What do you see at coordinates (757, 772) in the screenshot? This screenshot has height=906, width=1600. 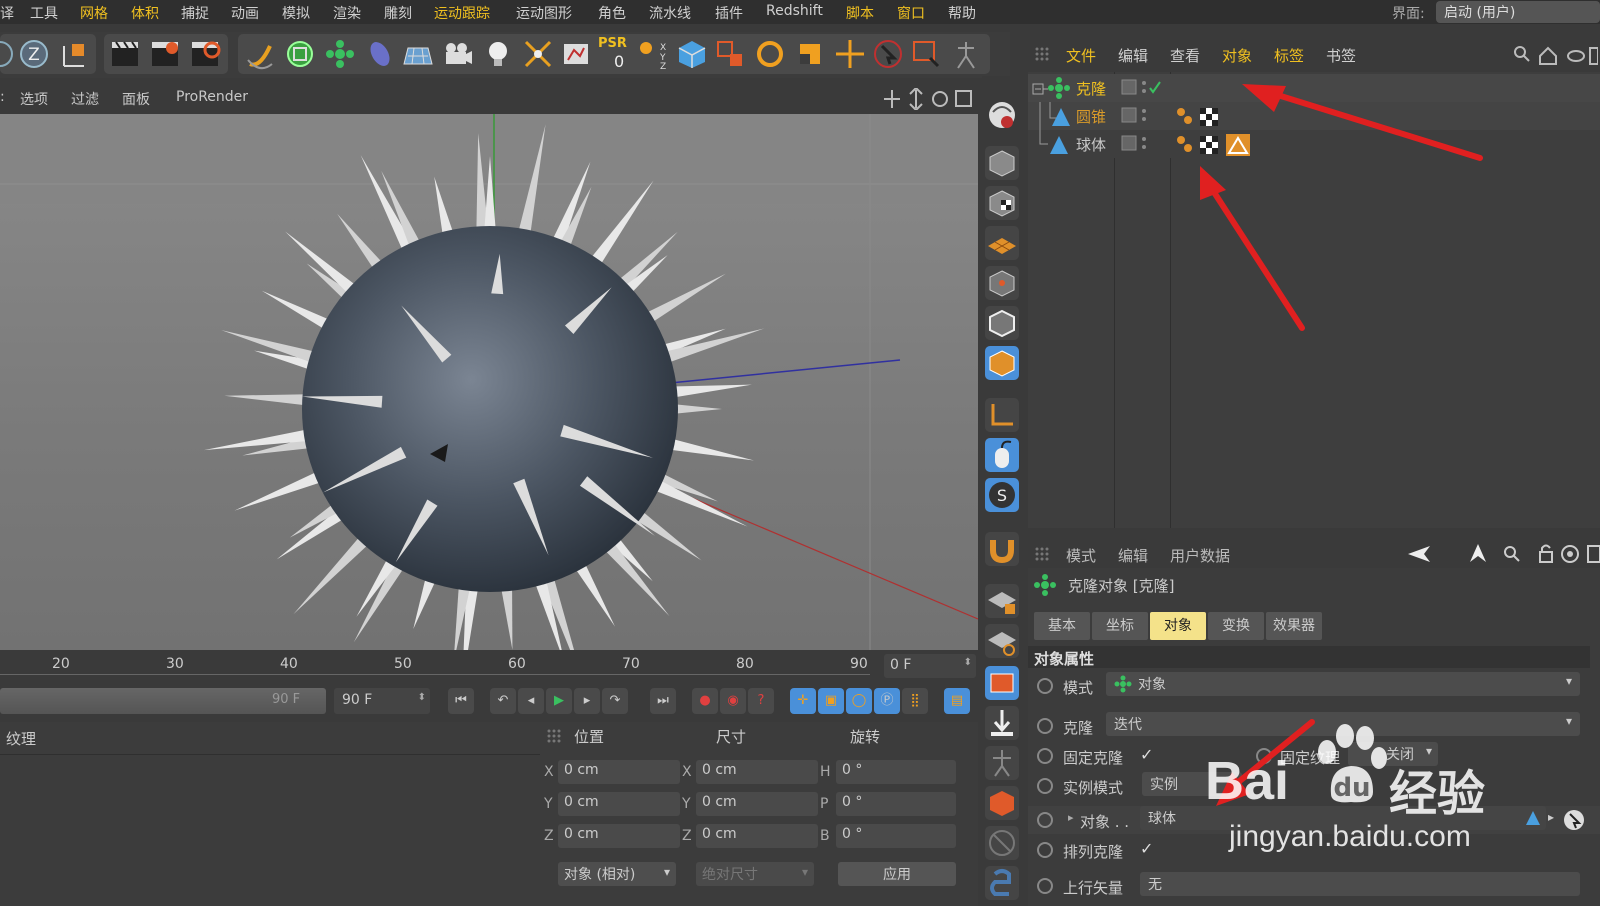 I see `size-x-field: 0 cm` at bounding box center [757, 772].